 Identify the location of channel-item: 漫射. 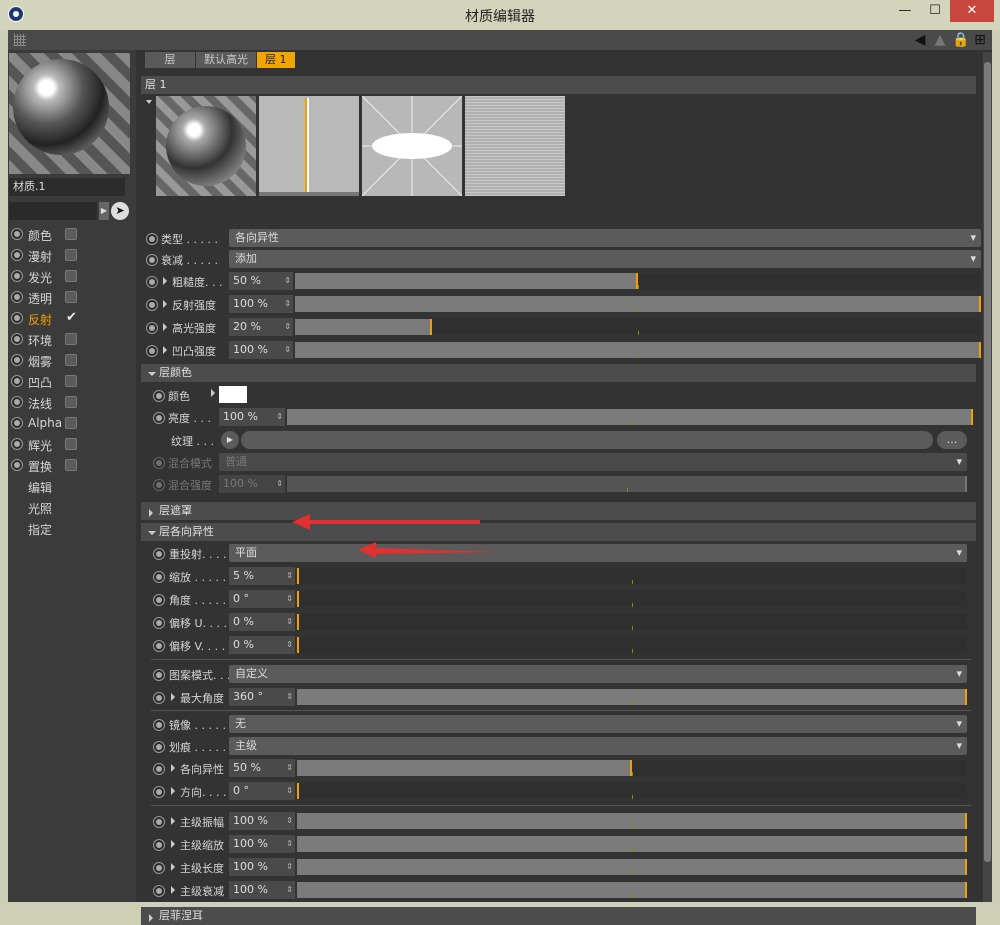
(72, 255).